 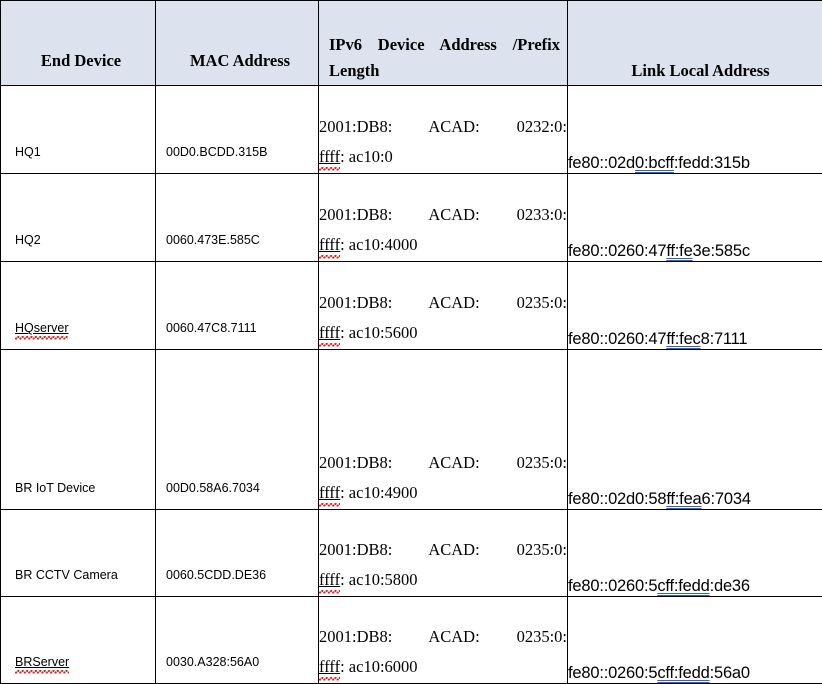 What do you see at coordinates (695, 130) in the screenshot?
I see `cell-link-local-address: fe80::02d0:bcff:fedd:315b` at bounding box center [695, 130].